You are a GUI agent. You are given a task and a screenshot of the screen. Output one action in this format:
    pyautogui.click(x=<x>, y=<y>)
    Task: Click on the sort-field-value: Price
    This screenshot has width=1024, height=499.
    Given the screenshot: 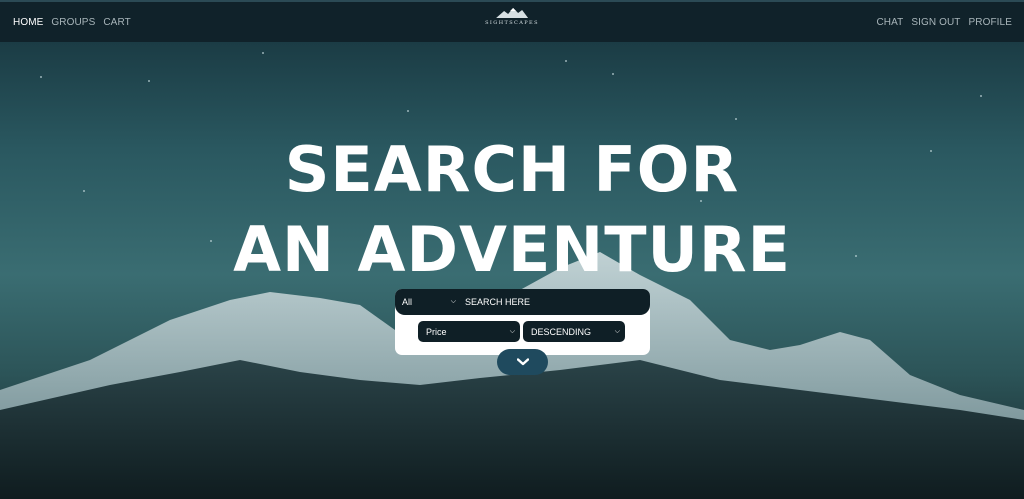 What is the action you would take?
    pyautogui.click(x=436, y=331)
    